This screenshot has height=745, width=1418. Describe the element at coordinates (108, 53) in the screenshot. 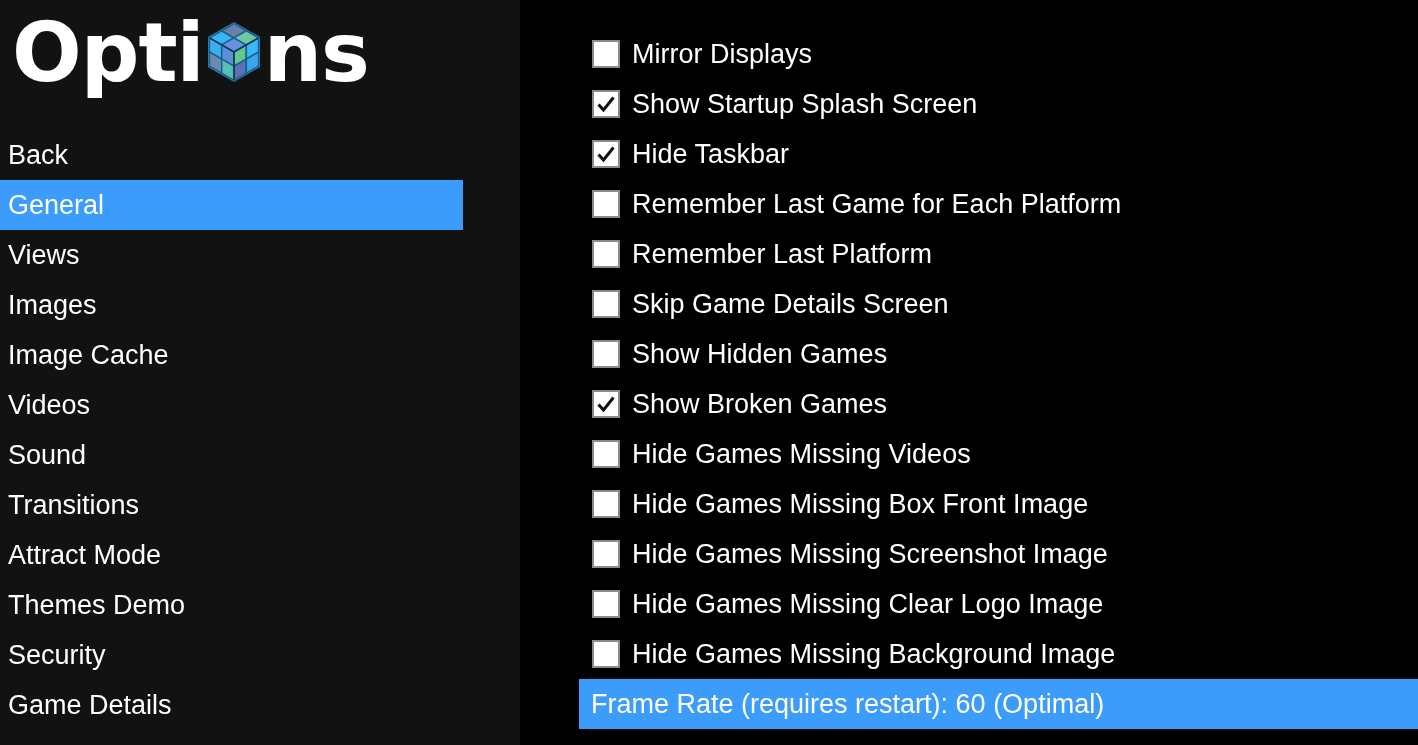

I see `logo-text: Opti` at that location.